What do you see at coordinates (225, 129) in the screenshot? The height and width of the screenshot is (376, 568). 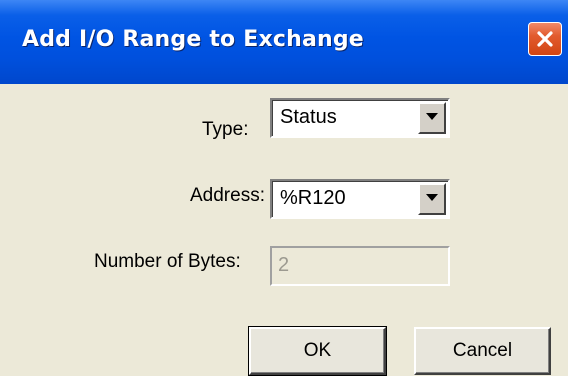 I see `type-label: Type:` at bounding box center [225, 129].